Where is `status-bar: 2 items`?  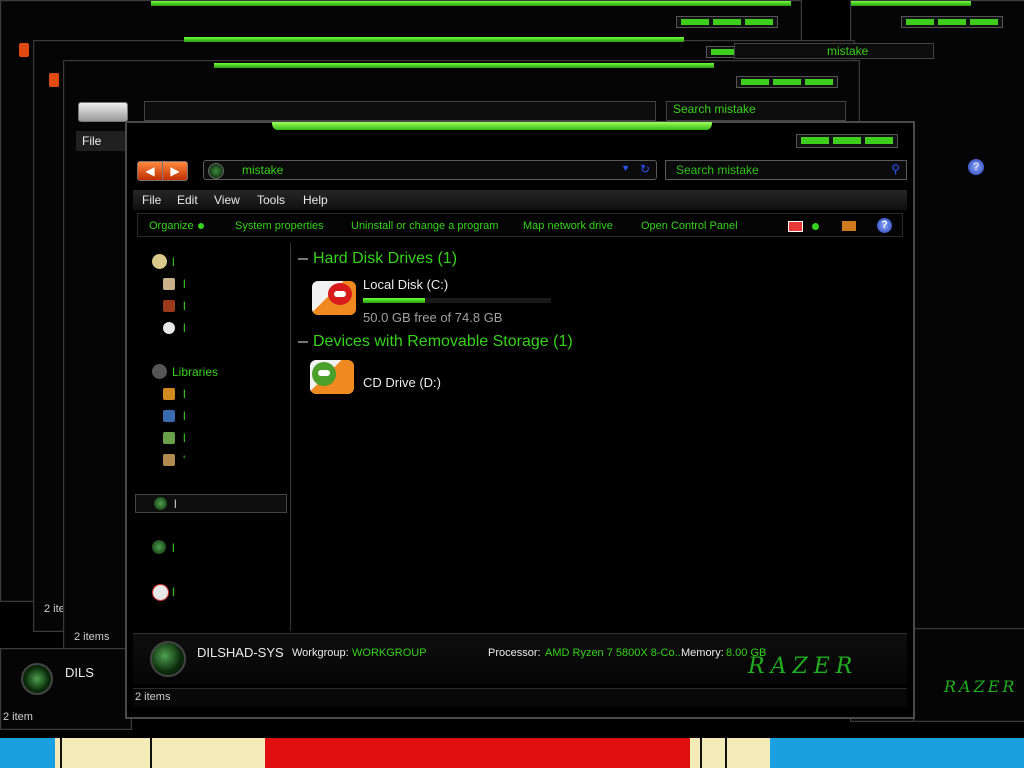
status-bar: 2 items is located at coordinates (520, 697).